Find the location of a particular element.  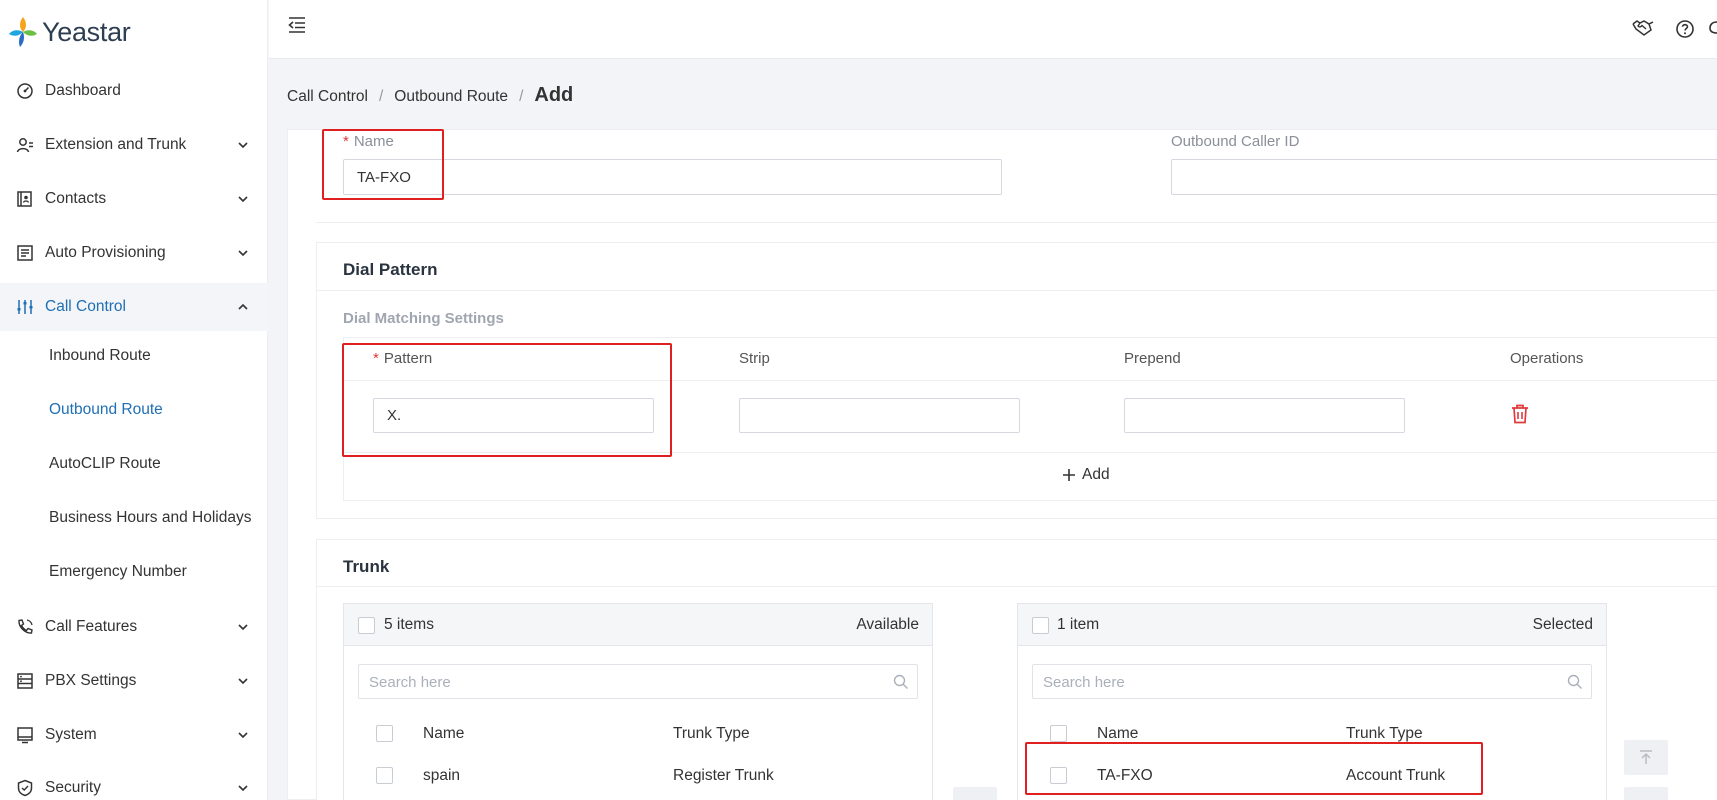

selected-header-checkbox is located at coordinates (1058, 733).